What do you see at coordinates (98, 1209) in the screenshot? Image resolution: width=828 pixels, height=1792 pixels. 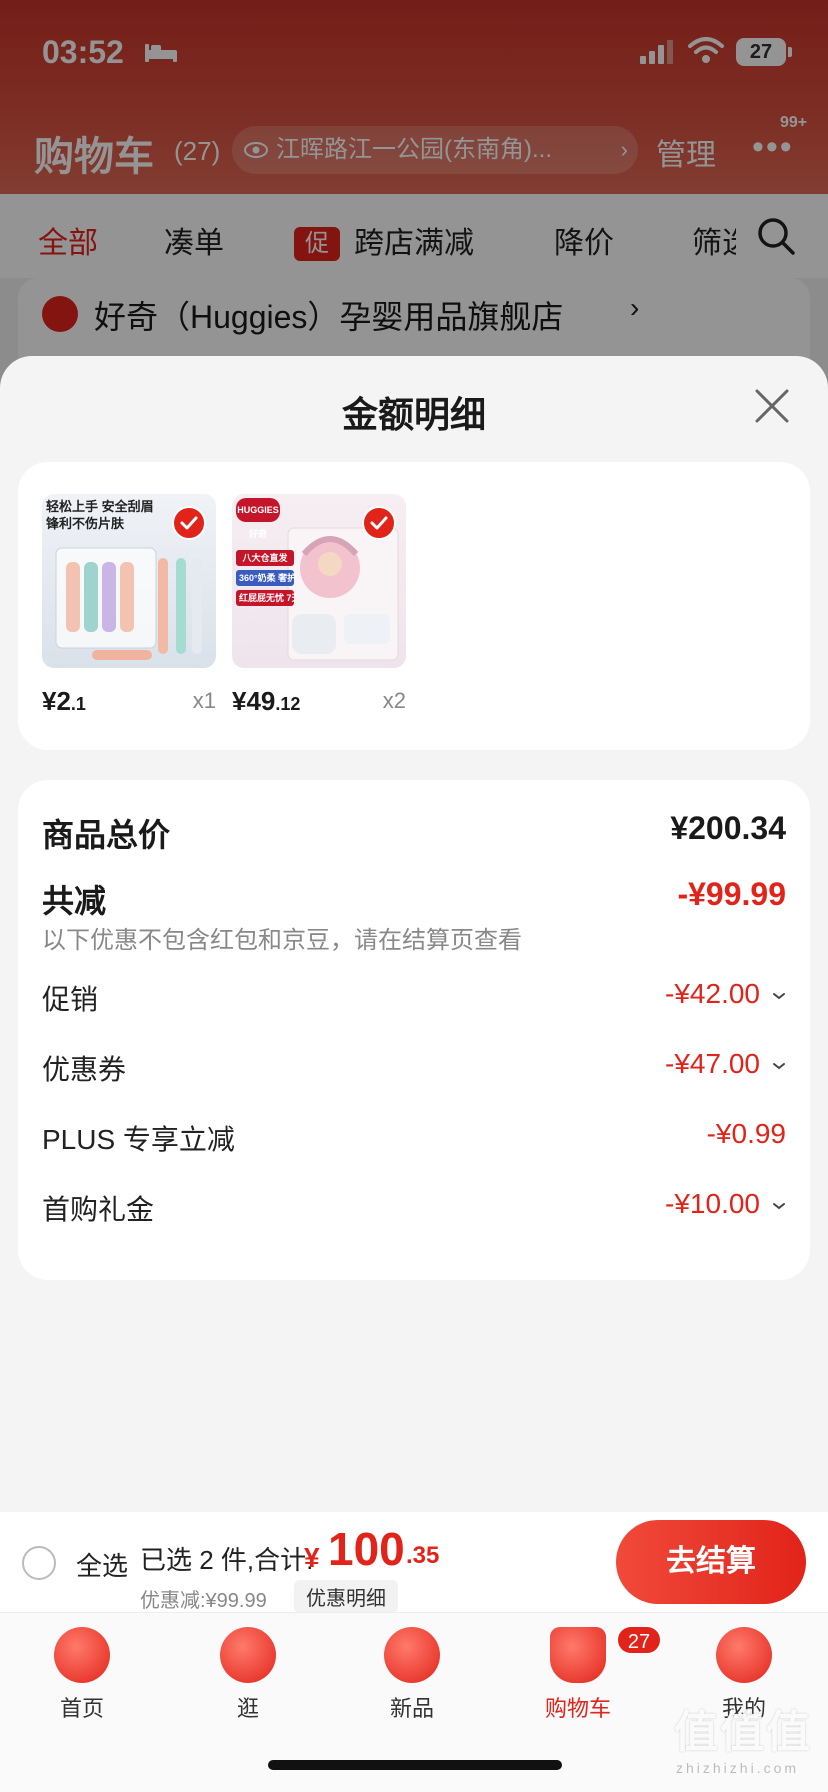 I see `discount-label: 首购礼金` at bounding box center [98, 1209].